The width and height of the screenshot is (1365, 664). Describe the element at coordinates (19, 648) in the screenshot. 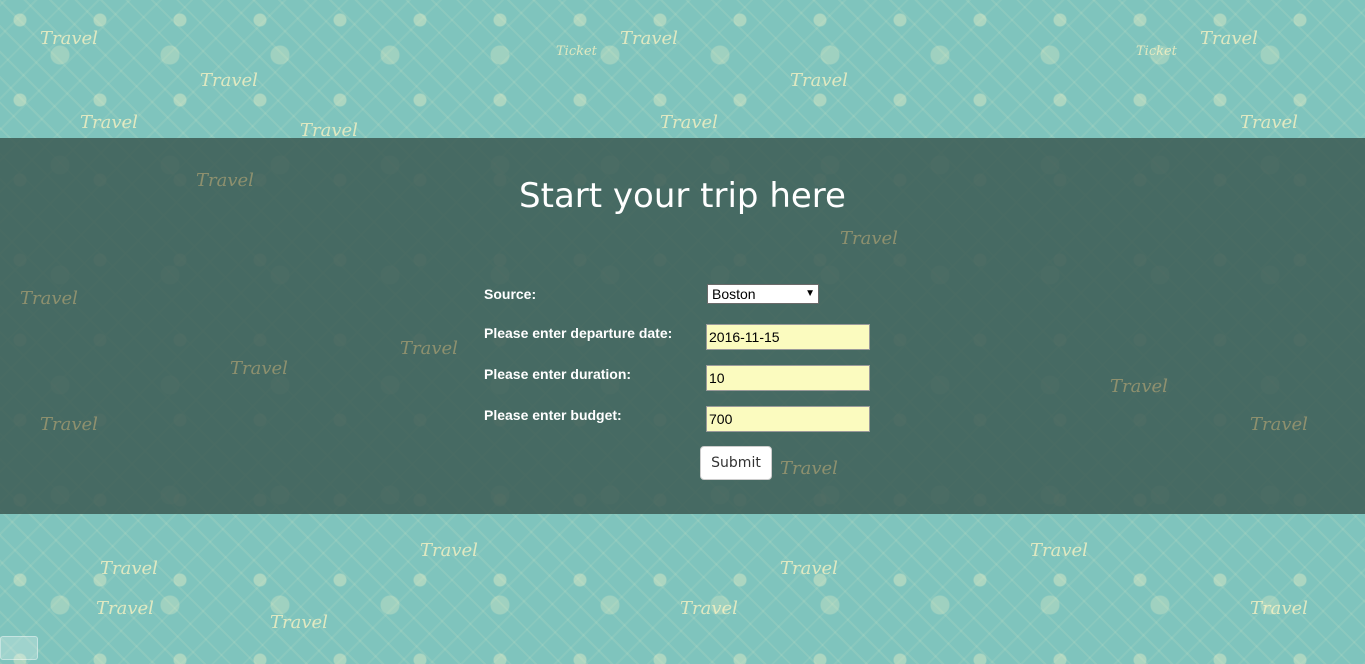

I see `corner-widget` at that location.